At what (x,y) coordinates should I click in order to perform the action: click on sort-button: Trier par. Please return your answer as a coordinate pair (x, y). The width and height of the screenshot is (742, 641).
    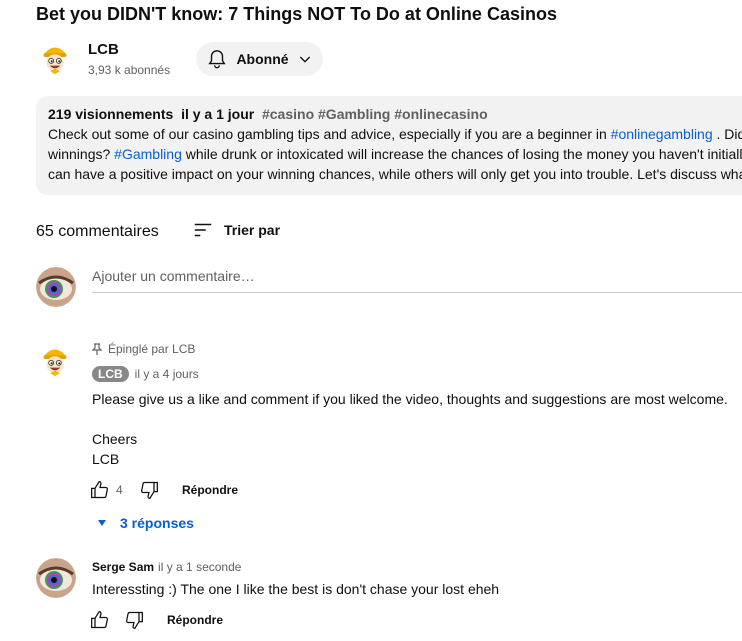
    Looking at the image, I should click on (236, 230).